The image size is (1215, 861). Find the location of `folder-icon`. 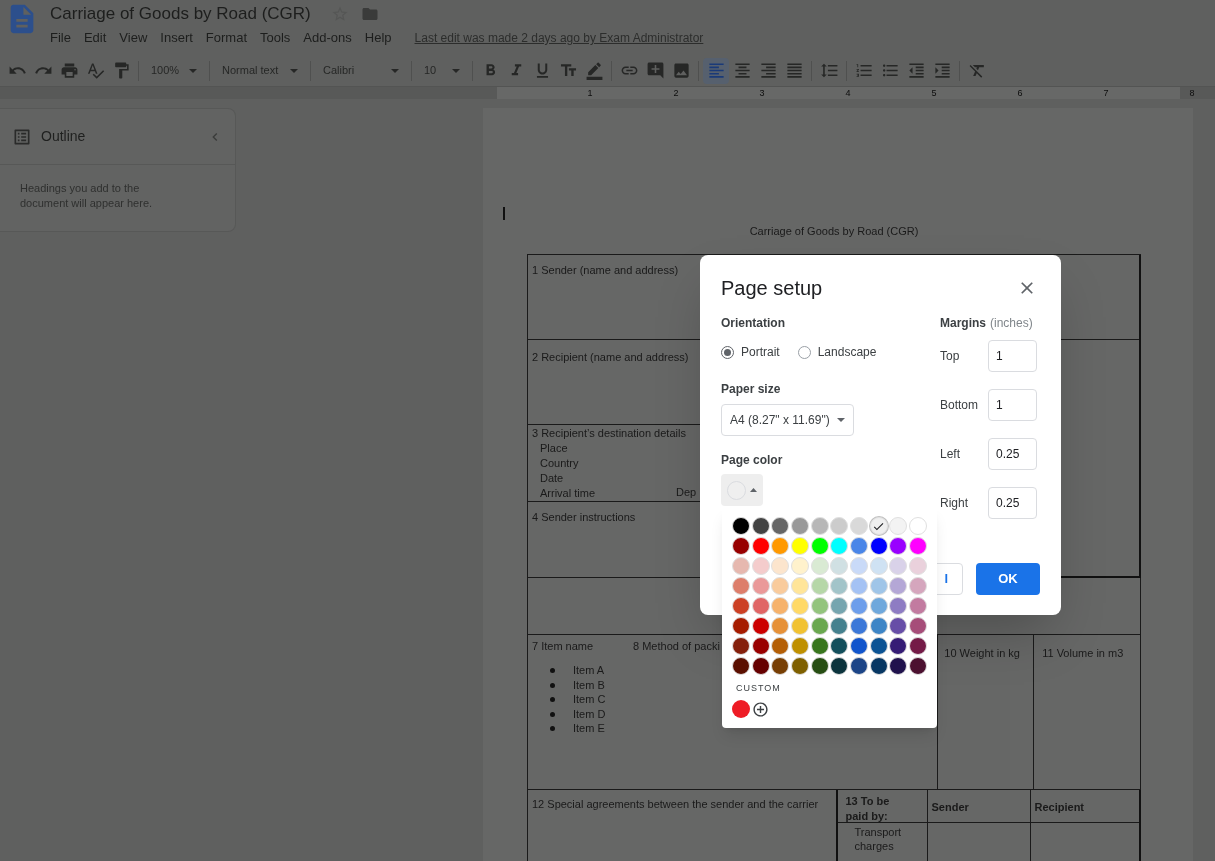

folder-icon is located at coordinates (369, 14).